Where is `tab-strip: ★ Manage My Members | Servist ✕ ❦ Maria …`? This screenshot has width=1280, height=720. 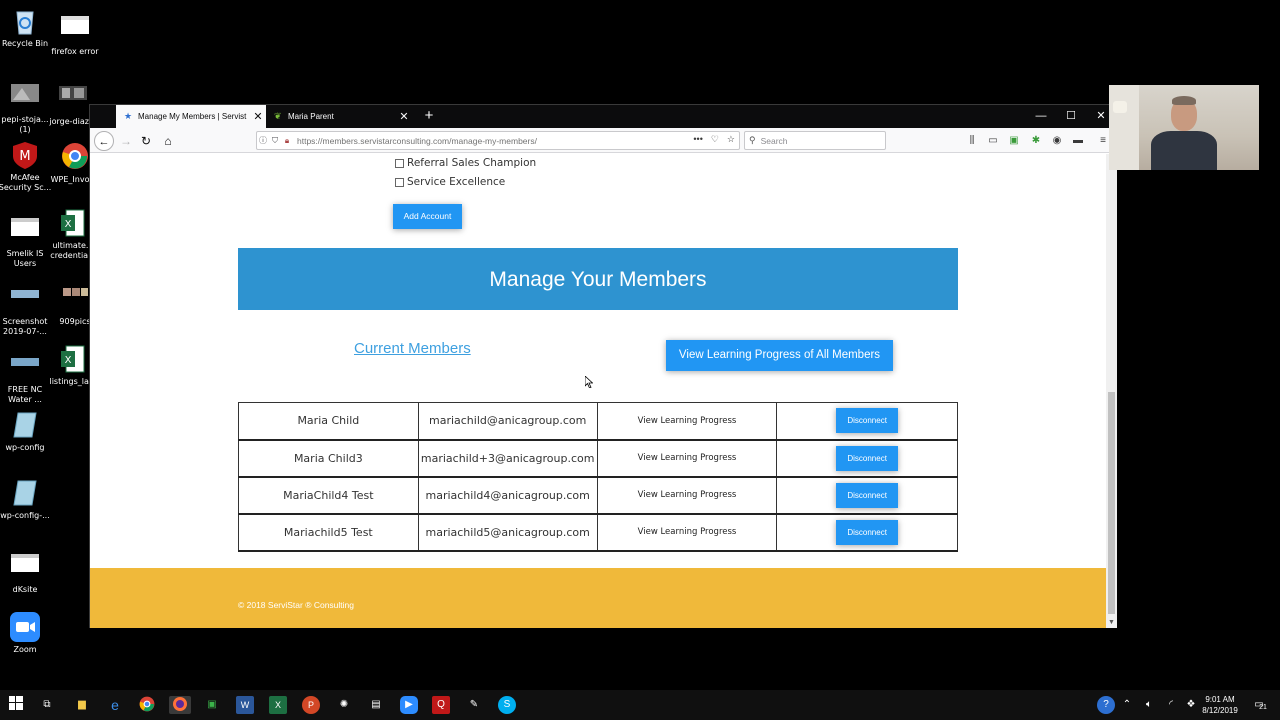
tab-strip: ★ Manage My Members | Servist ✕ ❦ Maria … is located at coordinates (603, 116).